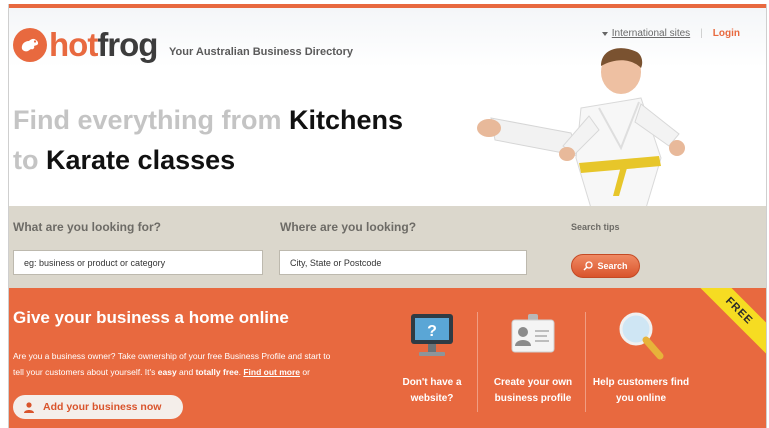 The width and height of the screenshot is (769, 428). I want to click on feature-website-line1: Don't have a, so click(432, 382).